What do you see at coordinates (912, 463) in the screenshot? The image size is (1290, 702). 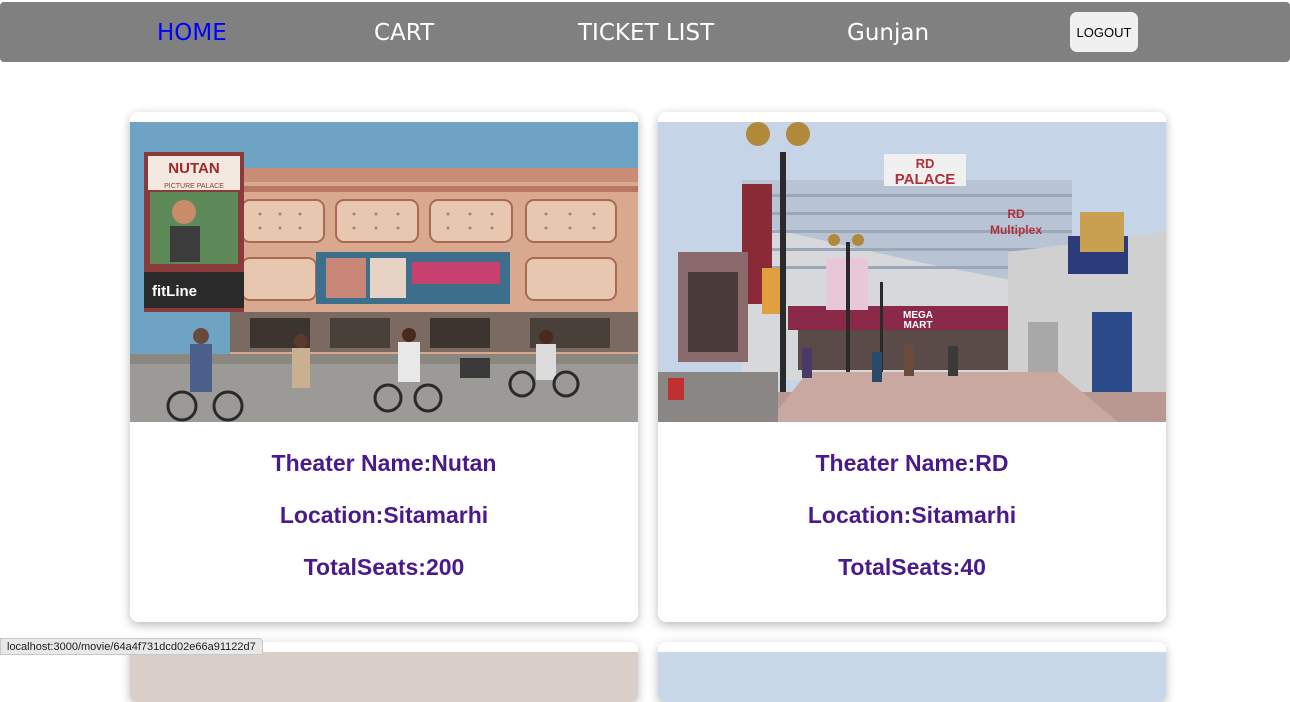 I see `theater-name: Theater Name:RD` at bounding box center [912, 463].